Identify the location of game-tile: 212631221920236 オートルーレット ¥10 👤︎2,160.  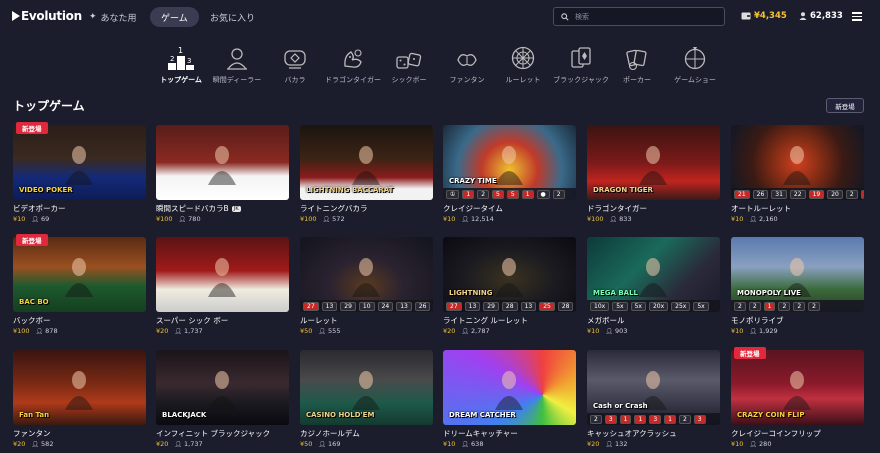
(797, 175).